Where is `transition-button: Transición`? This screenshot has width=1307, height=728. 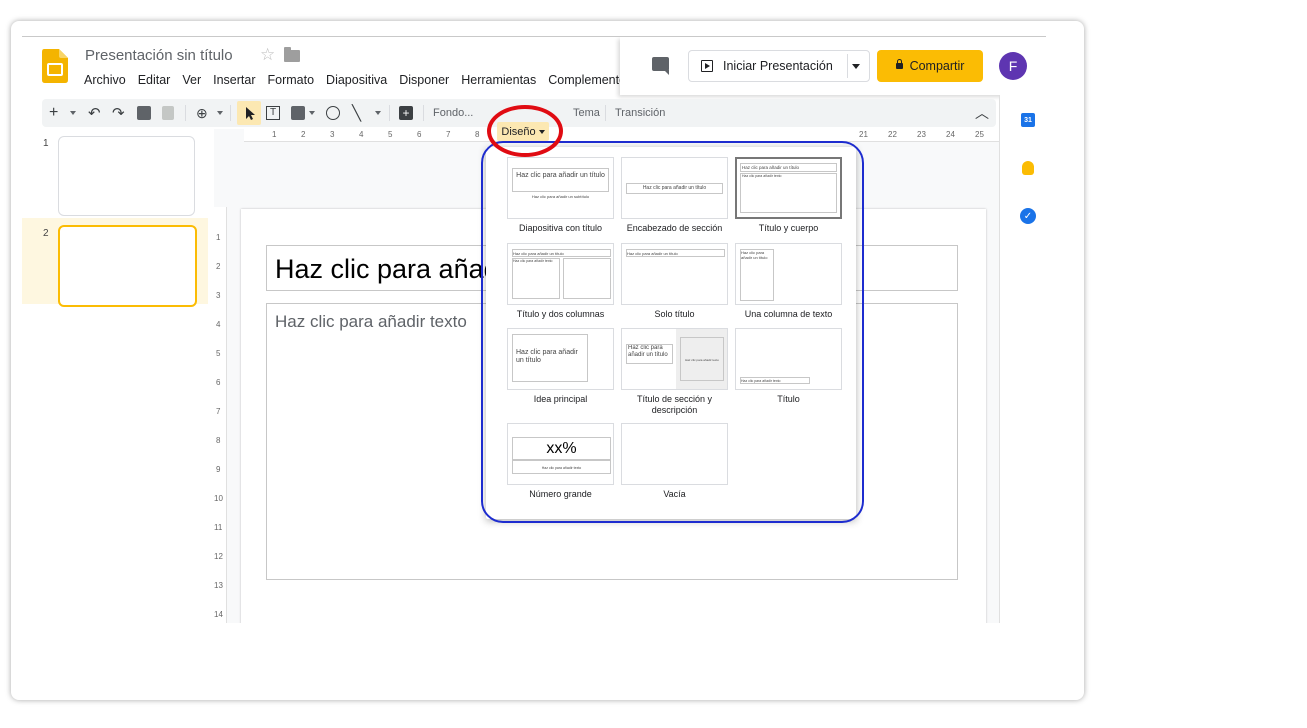
transition-button: Transición is located at coordinates (640, 113).